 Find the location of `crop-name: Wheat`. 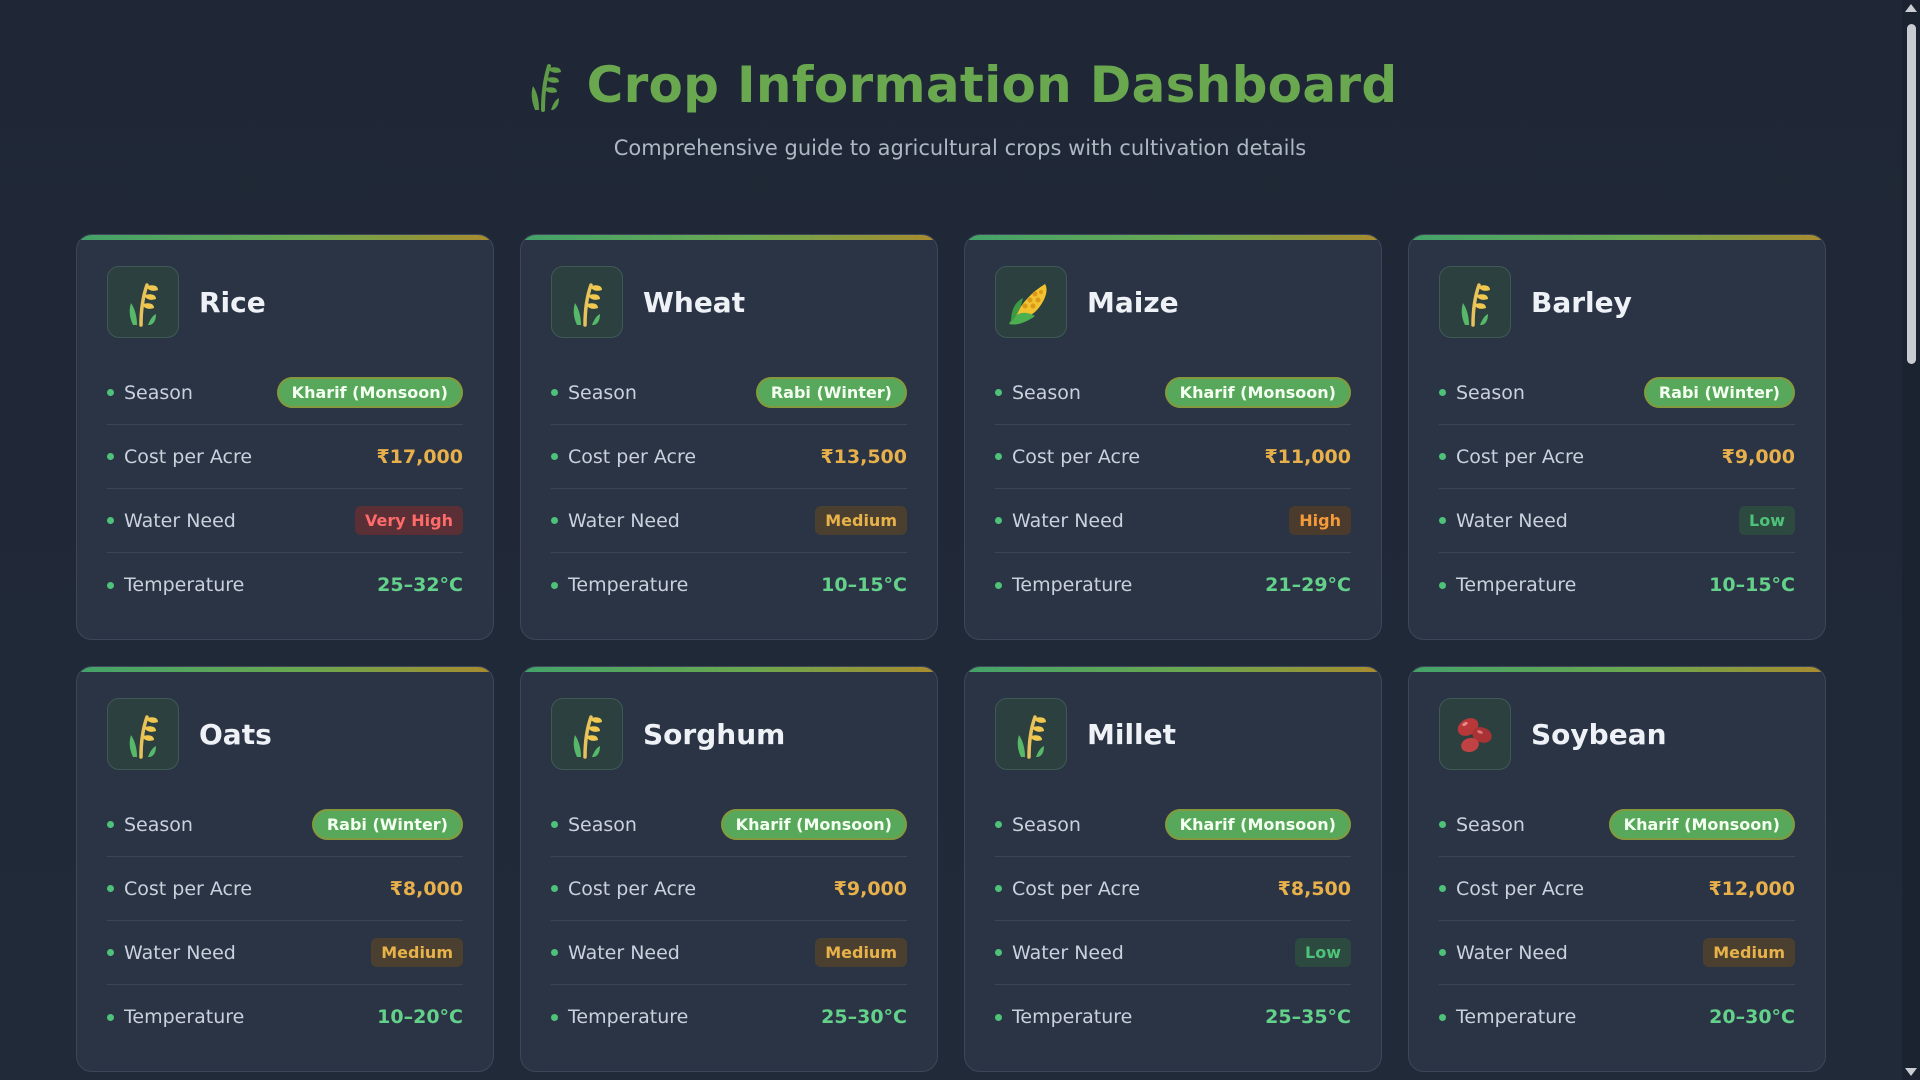

crop-name: Wheat is located at coordinates (694, 302).